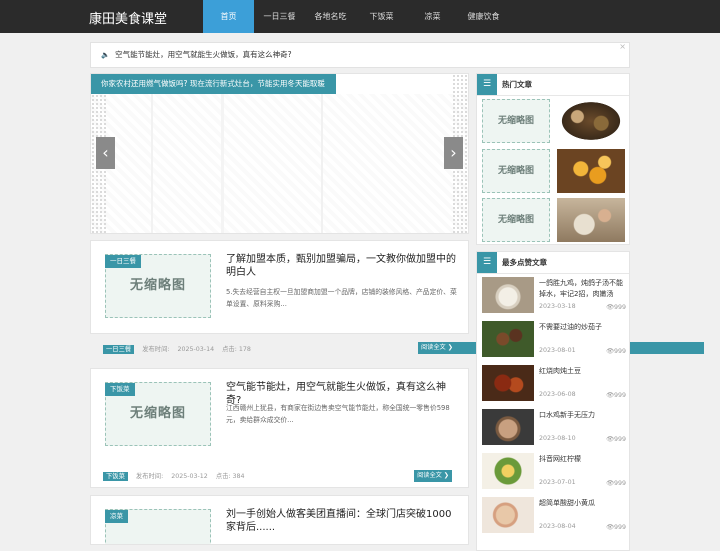  I want to click on article-title: 口水鸡新手无压力, so click(583, 415).